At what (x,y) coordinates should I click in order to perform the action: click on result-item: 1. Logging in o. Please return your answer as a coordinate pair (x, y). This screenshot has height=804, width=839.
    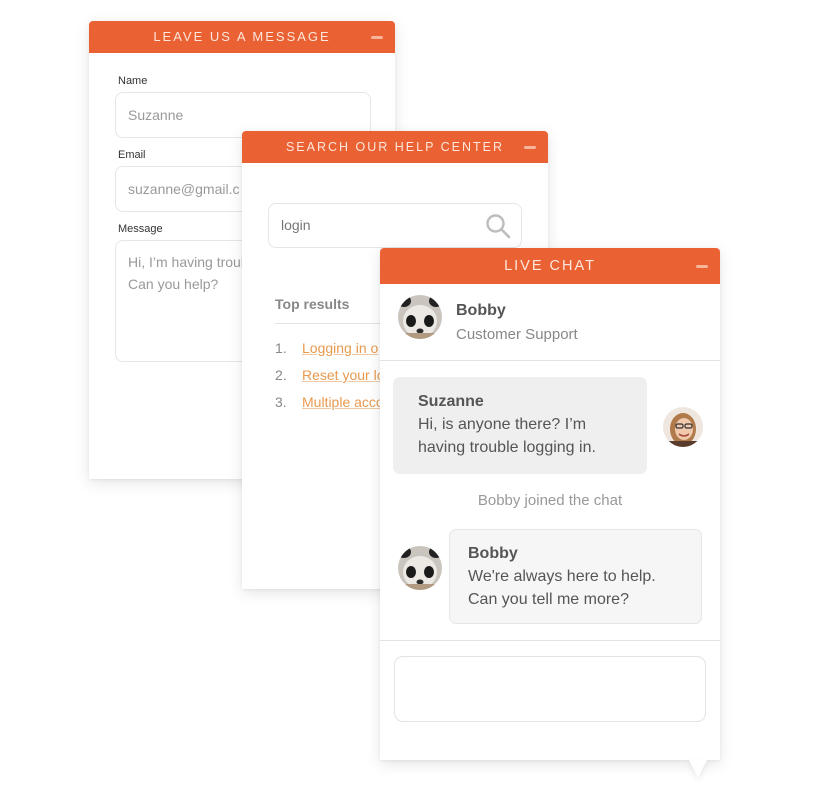
    Looking at the image, I should click on (326, 348).